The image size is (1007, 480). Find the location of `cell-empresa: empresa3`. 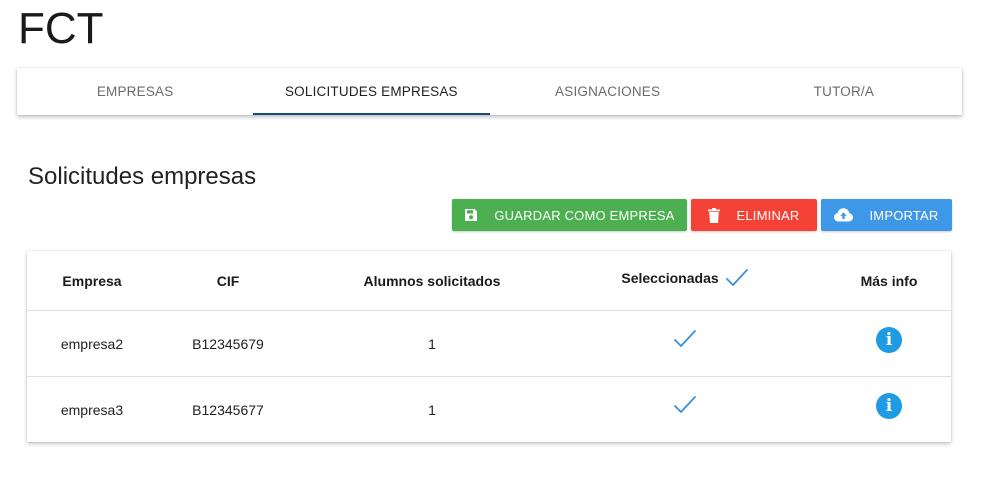

cell-empresa: empresa3 is located at coordinates (92, 409).